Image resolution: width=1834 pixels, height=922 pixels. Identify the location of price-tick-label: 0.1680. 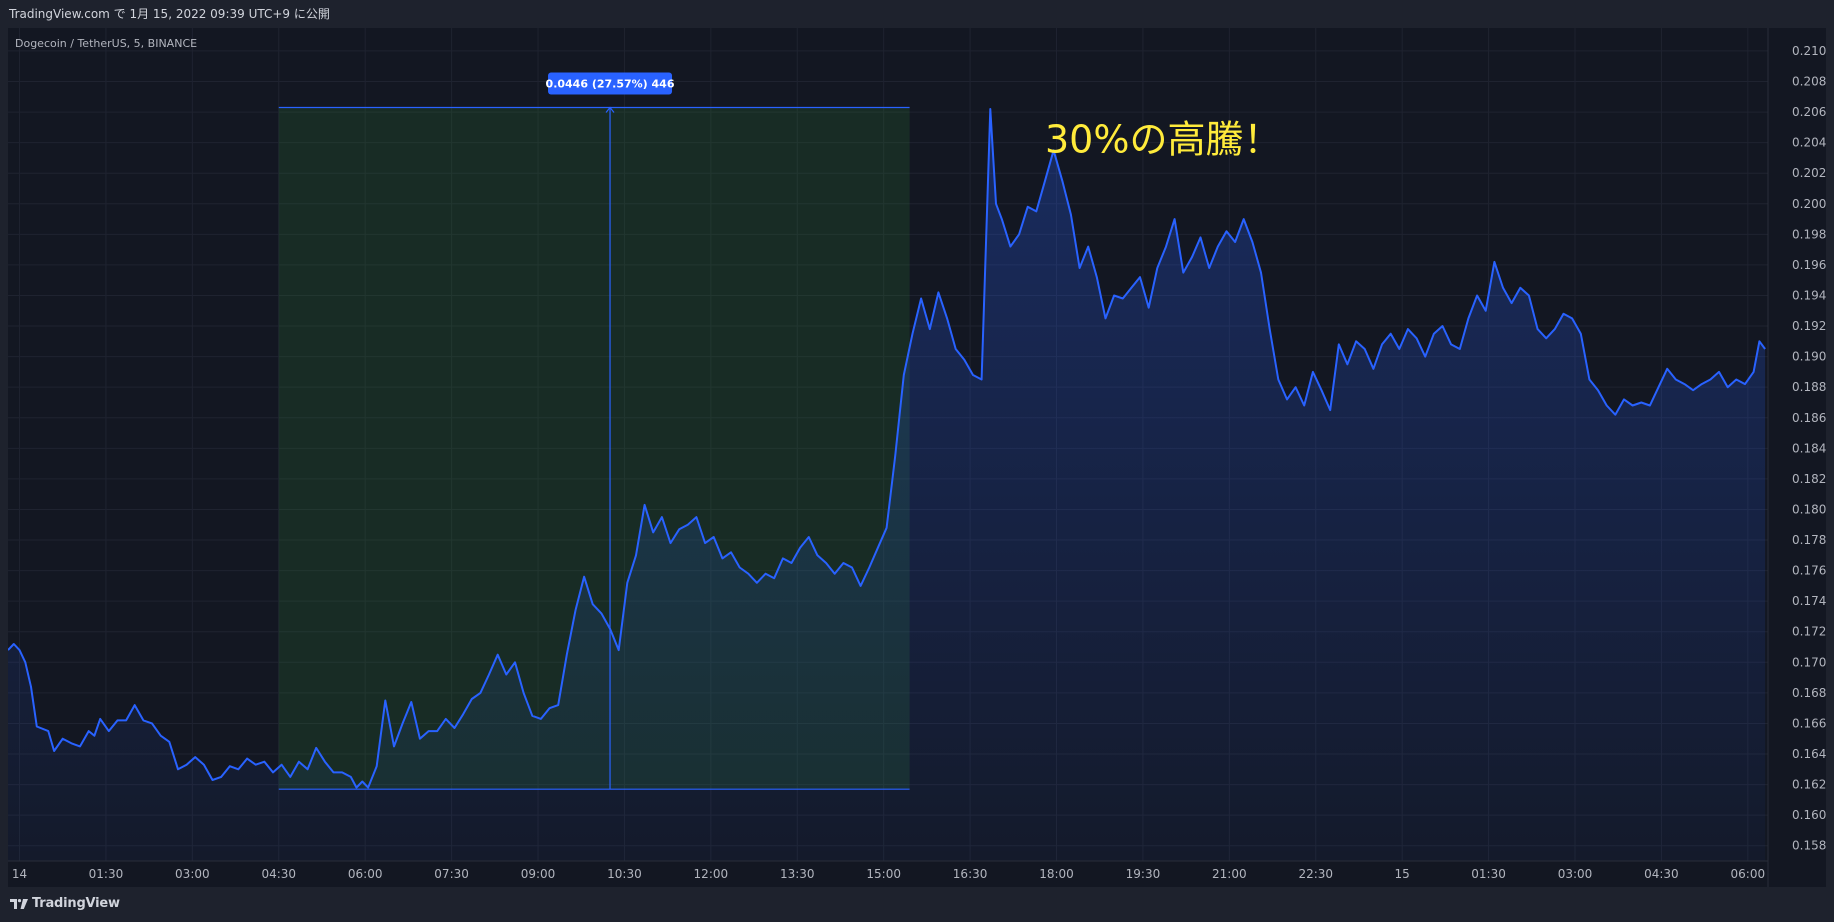
(1809, 693).